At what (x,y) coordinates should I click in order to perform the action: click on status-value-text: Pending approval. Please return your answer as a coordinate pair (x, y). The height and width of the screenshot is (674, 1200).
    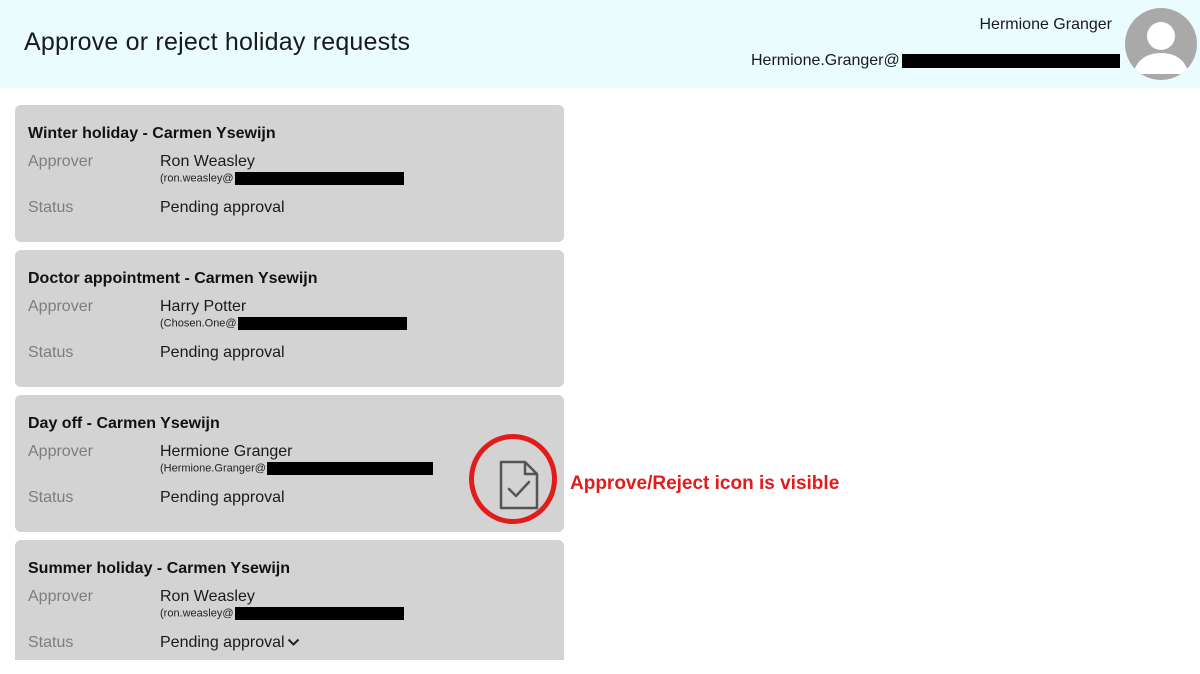
    Looking at the image, I should click on (222, 643).